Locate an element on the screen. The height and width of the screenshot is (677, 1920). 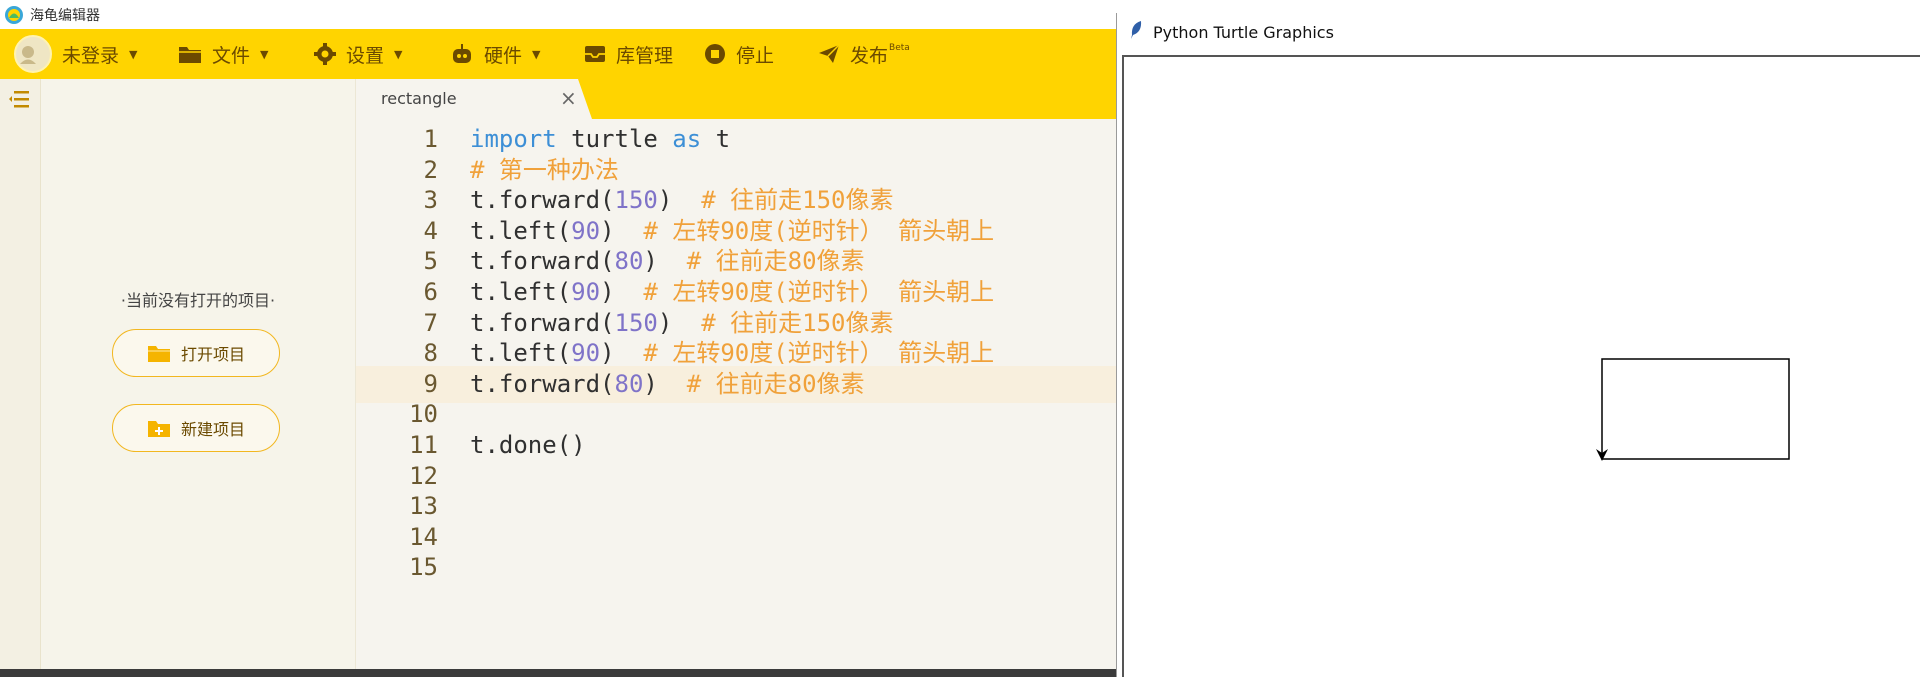
new-folder-icon is located at coordinates (158, 429).